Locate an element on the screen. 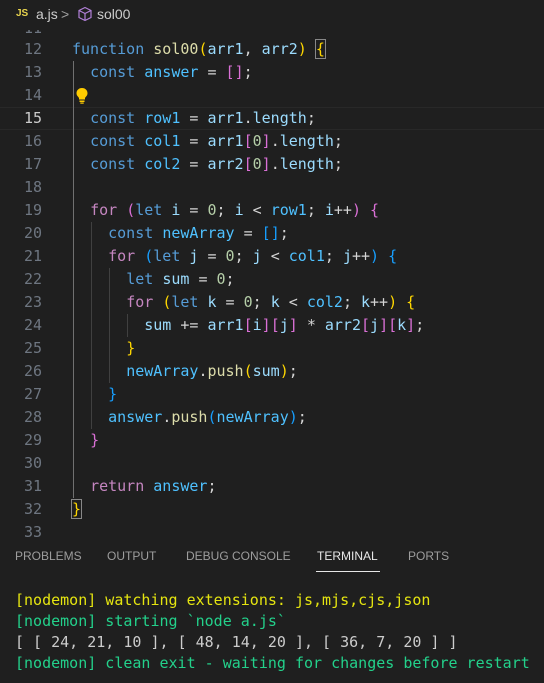  code-line: const answer = []; is located at coordinates (162, 72).